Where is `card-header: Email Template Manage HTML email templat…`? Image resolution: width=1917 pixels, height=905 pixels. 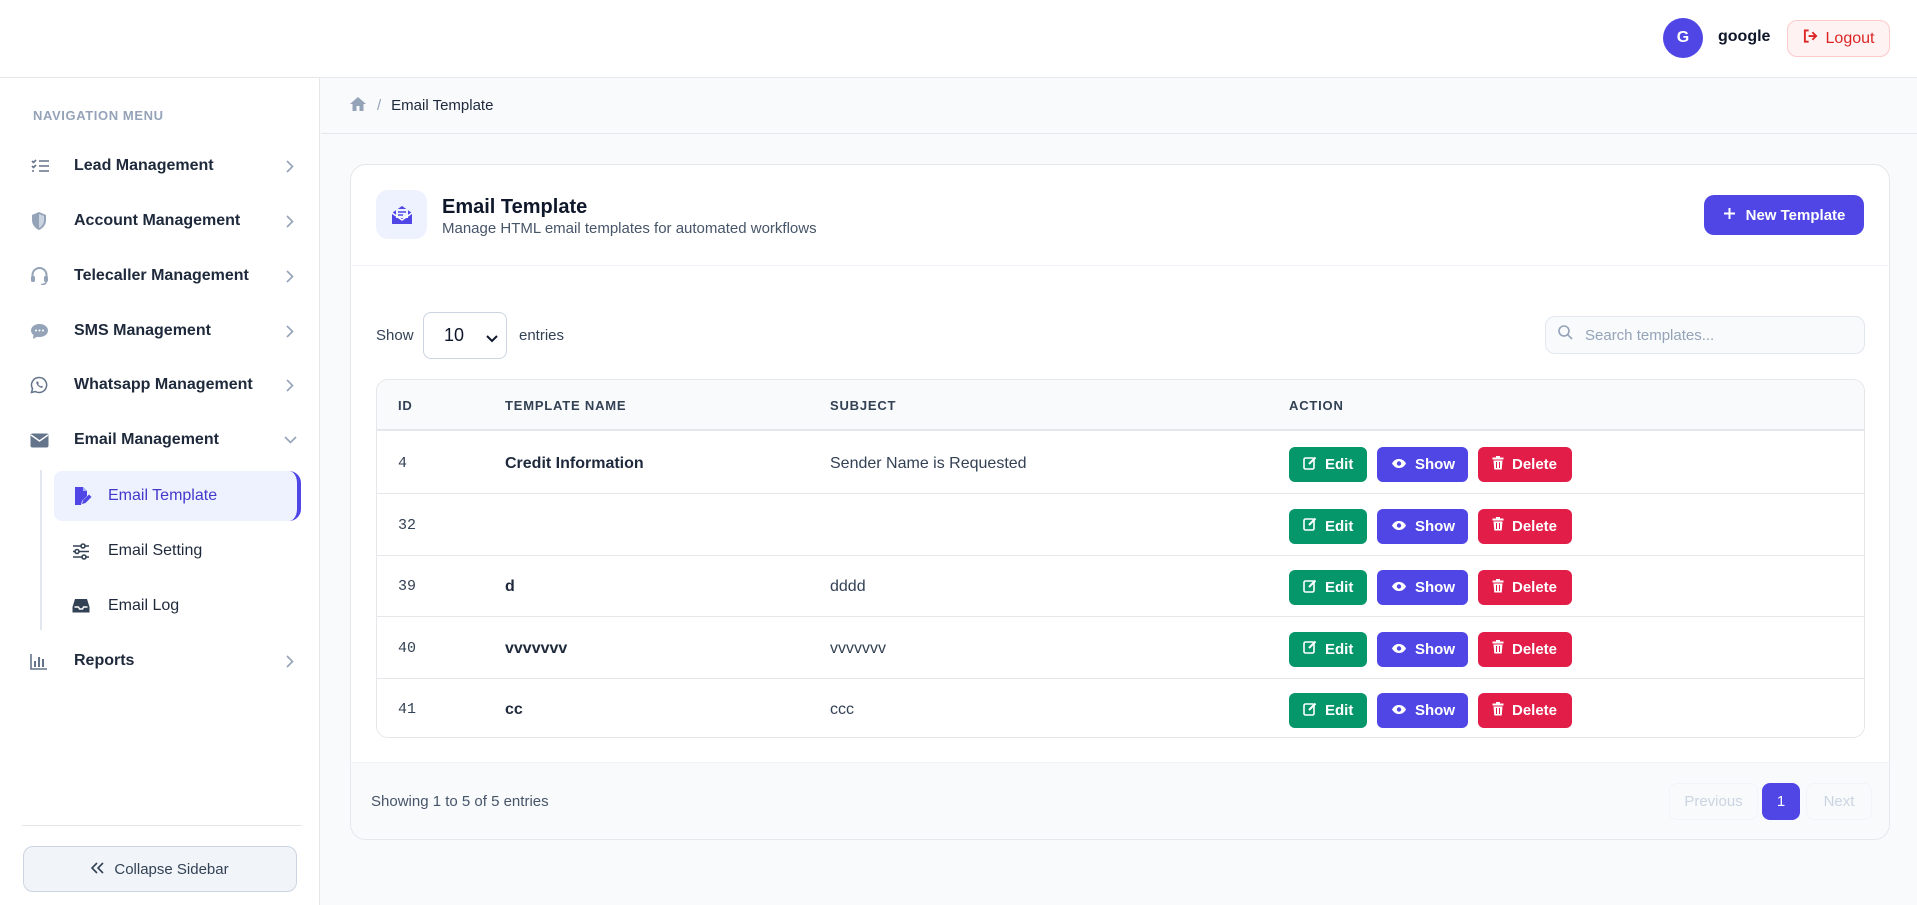
card-header: Email Template Manage HTML email templat… is located at coordinates (1120, 215).